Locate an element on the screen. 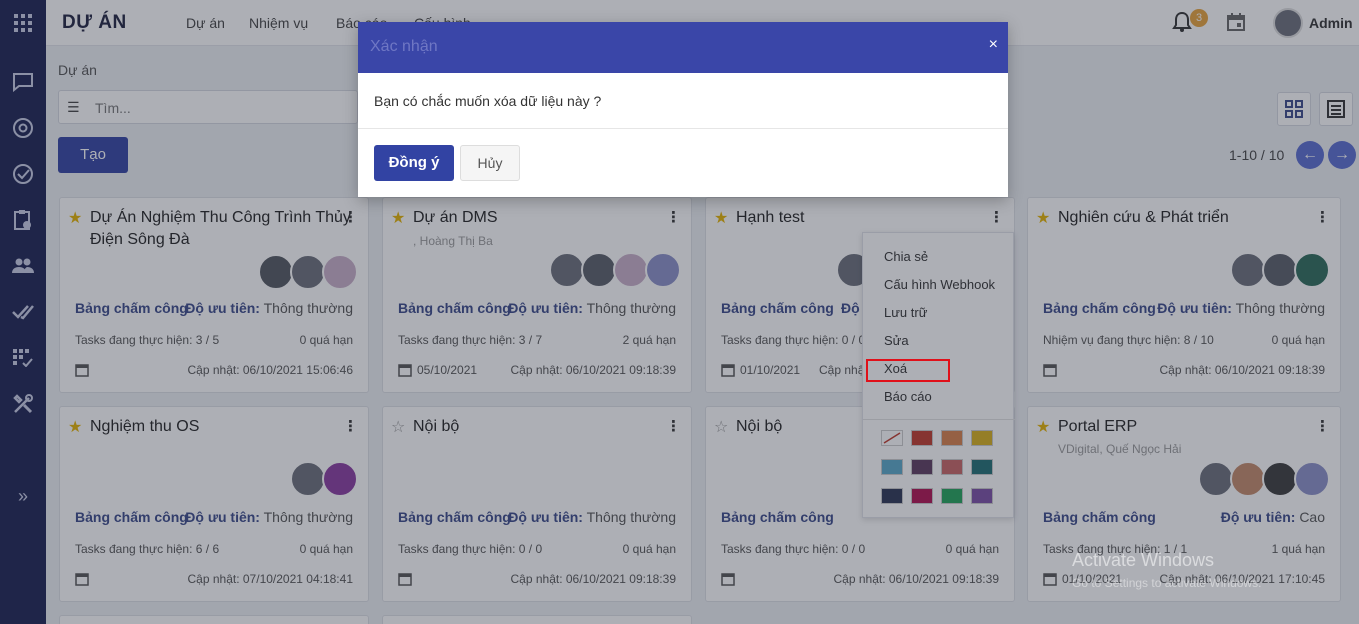 This screenshot has height=624, width=1359. dialog-header: Xác nhận × is located at coordinates (683, 47).